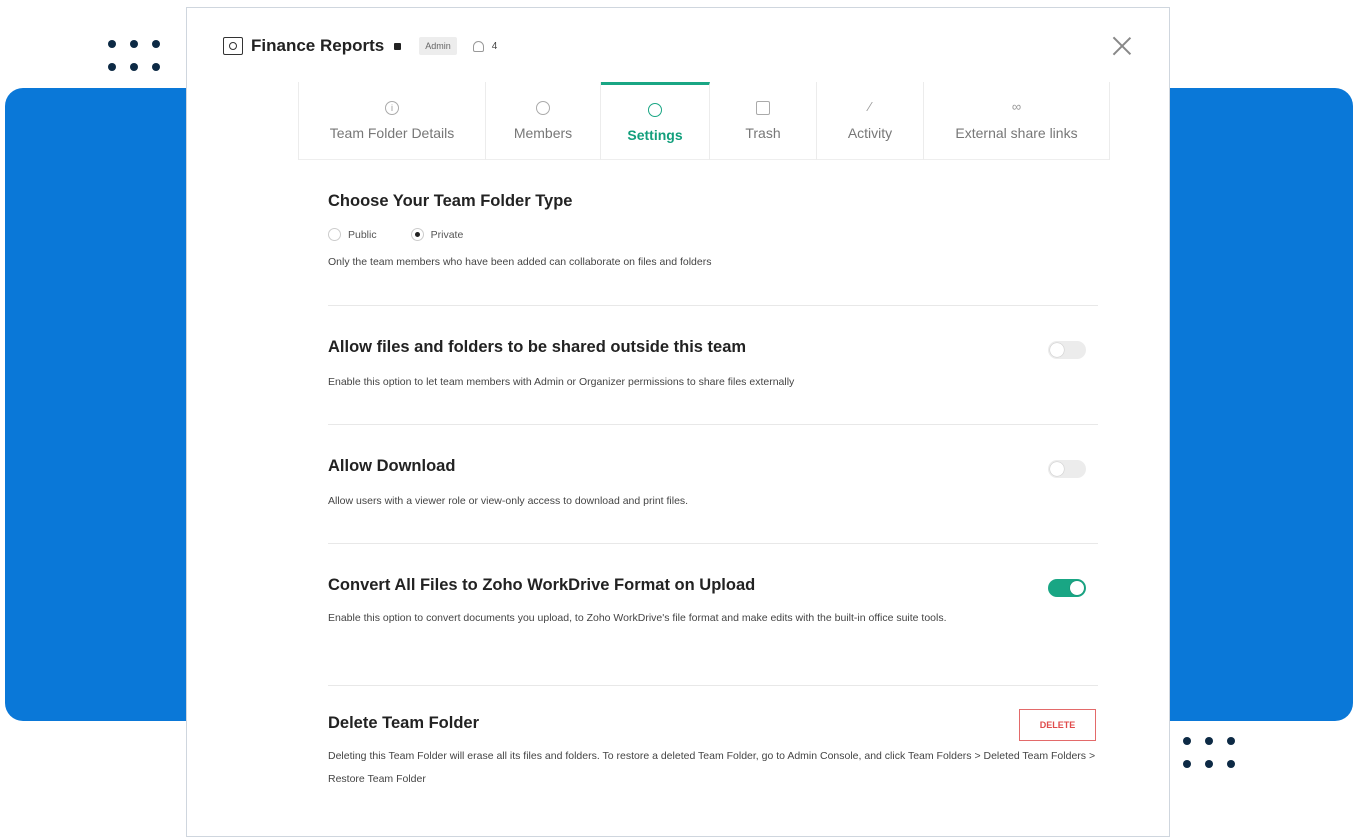  What do you see at coordinates (447, 234) in the screenshot?
I see `radio-label: Private` at bounding box center [447, 234].